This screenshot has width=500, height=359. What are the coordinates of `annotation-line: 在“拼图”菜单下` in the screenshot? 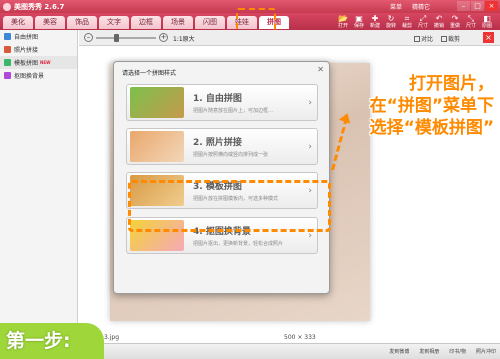 It's located at (431, 106).